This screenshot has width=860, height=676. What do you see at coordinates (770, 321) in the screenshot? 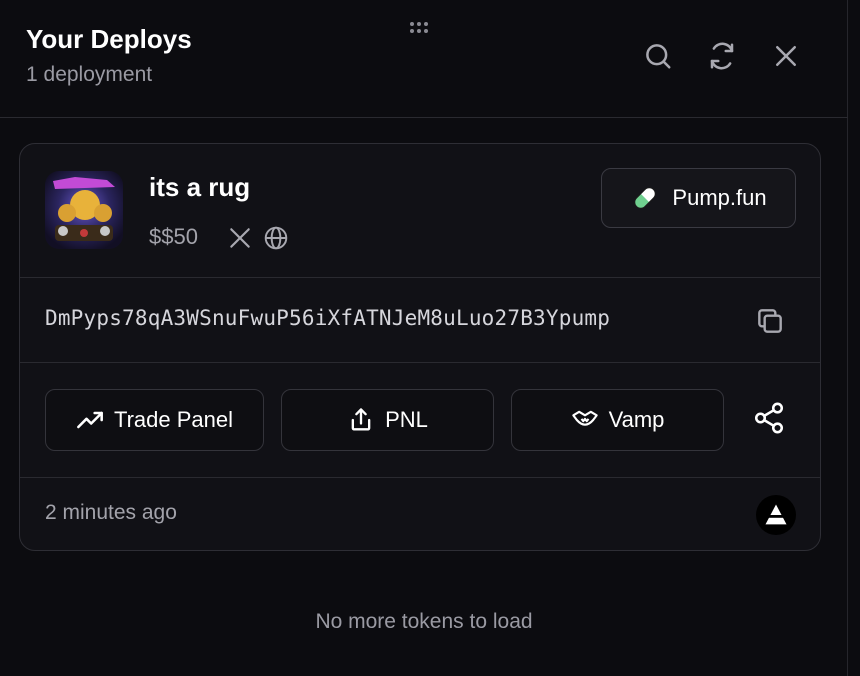
I see `copy-icon` at bounding box center [770, 321].